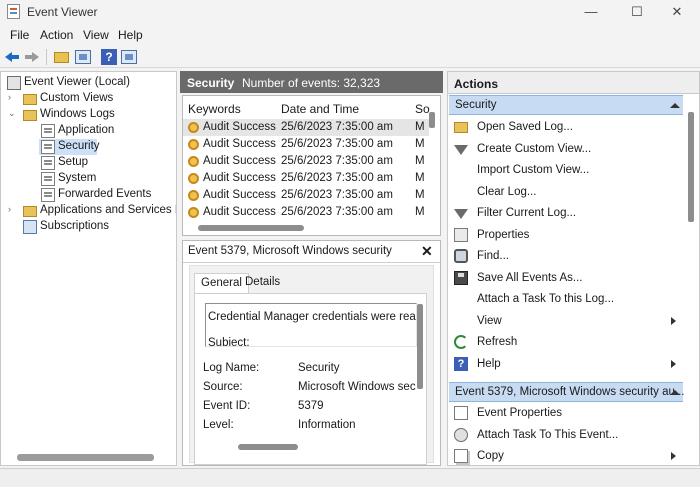  Describe the element at coordinates (566, 105) in the screenshot. I see `actions-section-security: Security` at that location.